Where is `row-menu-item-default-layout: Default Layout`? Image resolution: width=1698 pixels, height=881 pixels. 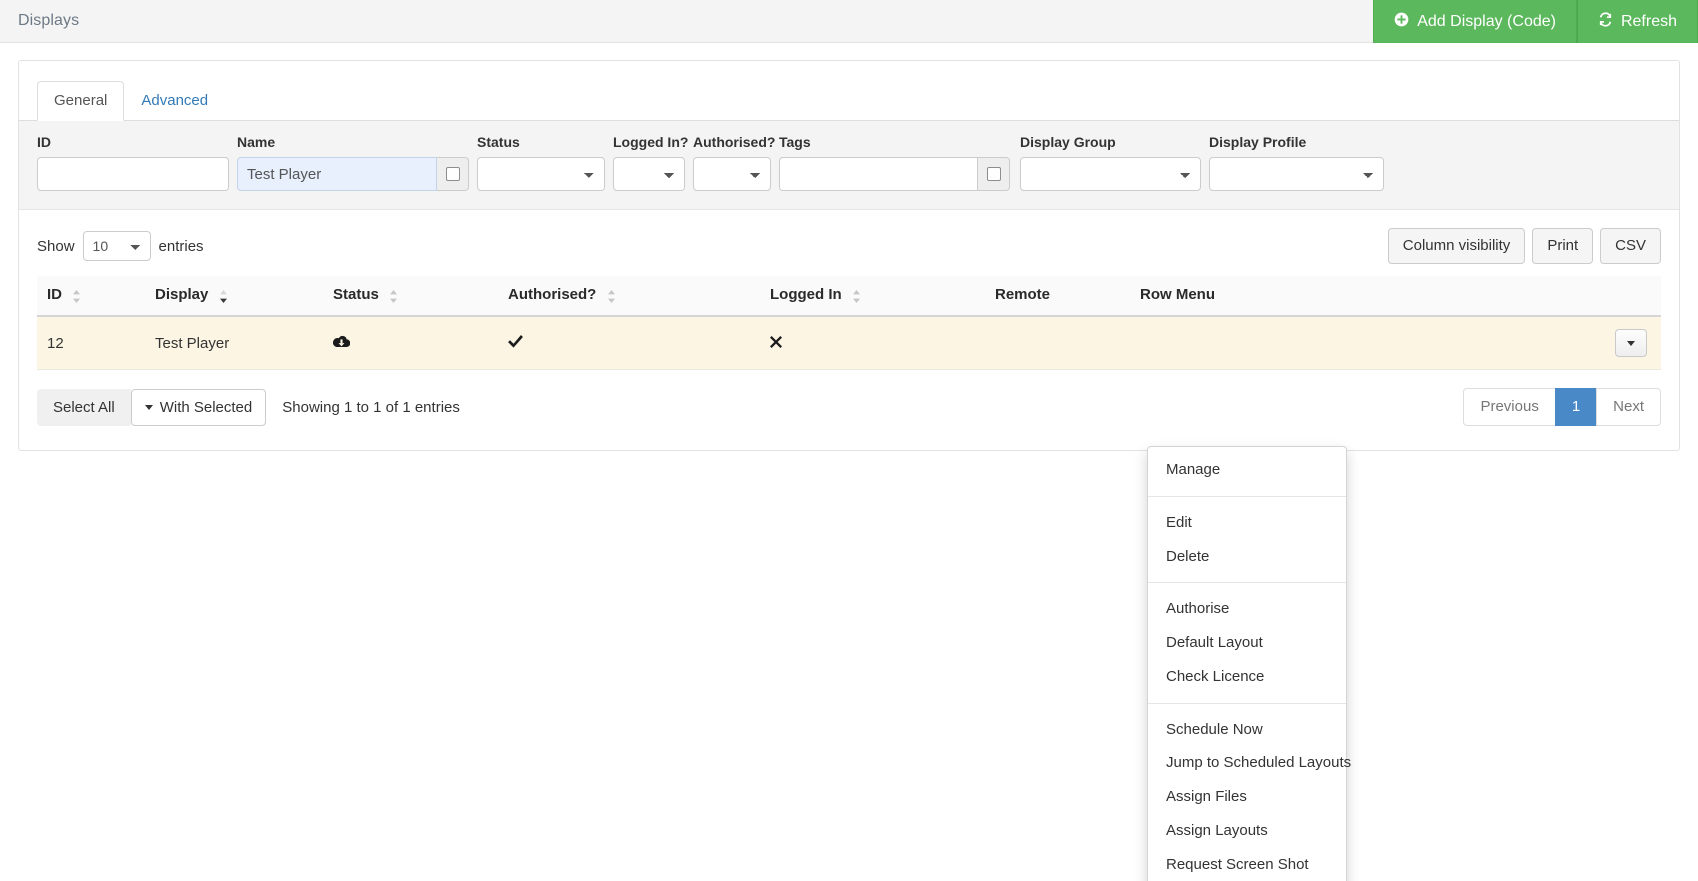 row-menu-item-default-layout: Default Layout is located at coordinates (1247, 643).